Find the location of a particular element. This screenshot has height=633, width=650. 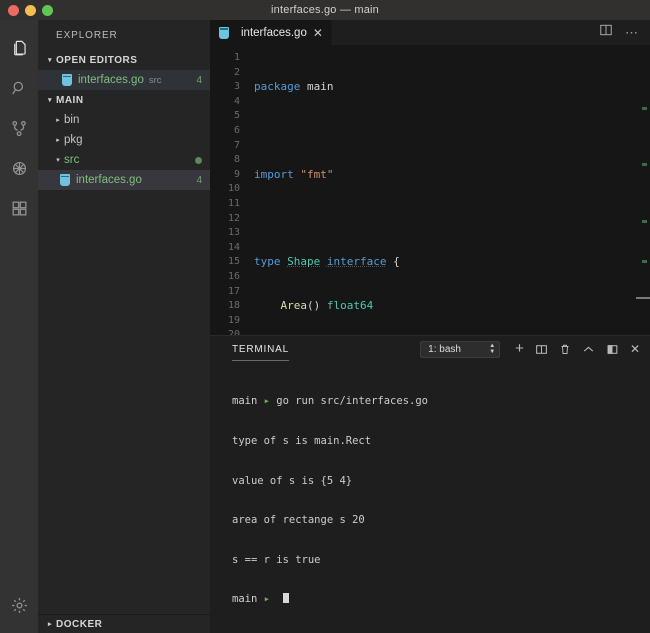

code-line: Area() float64 is located at coordinates (327, 306).